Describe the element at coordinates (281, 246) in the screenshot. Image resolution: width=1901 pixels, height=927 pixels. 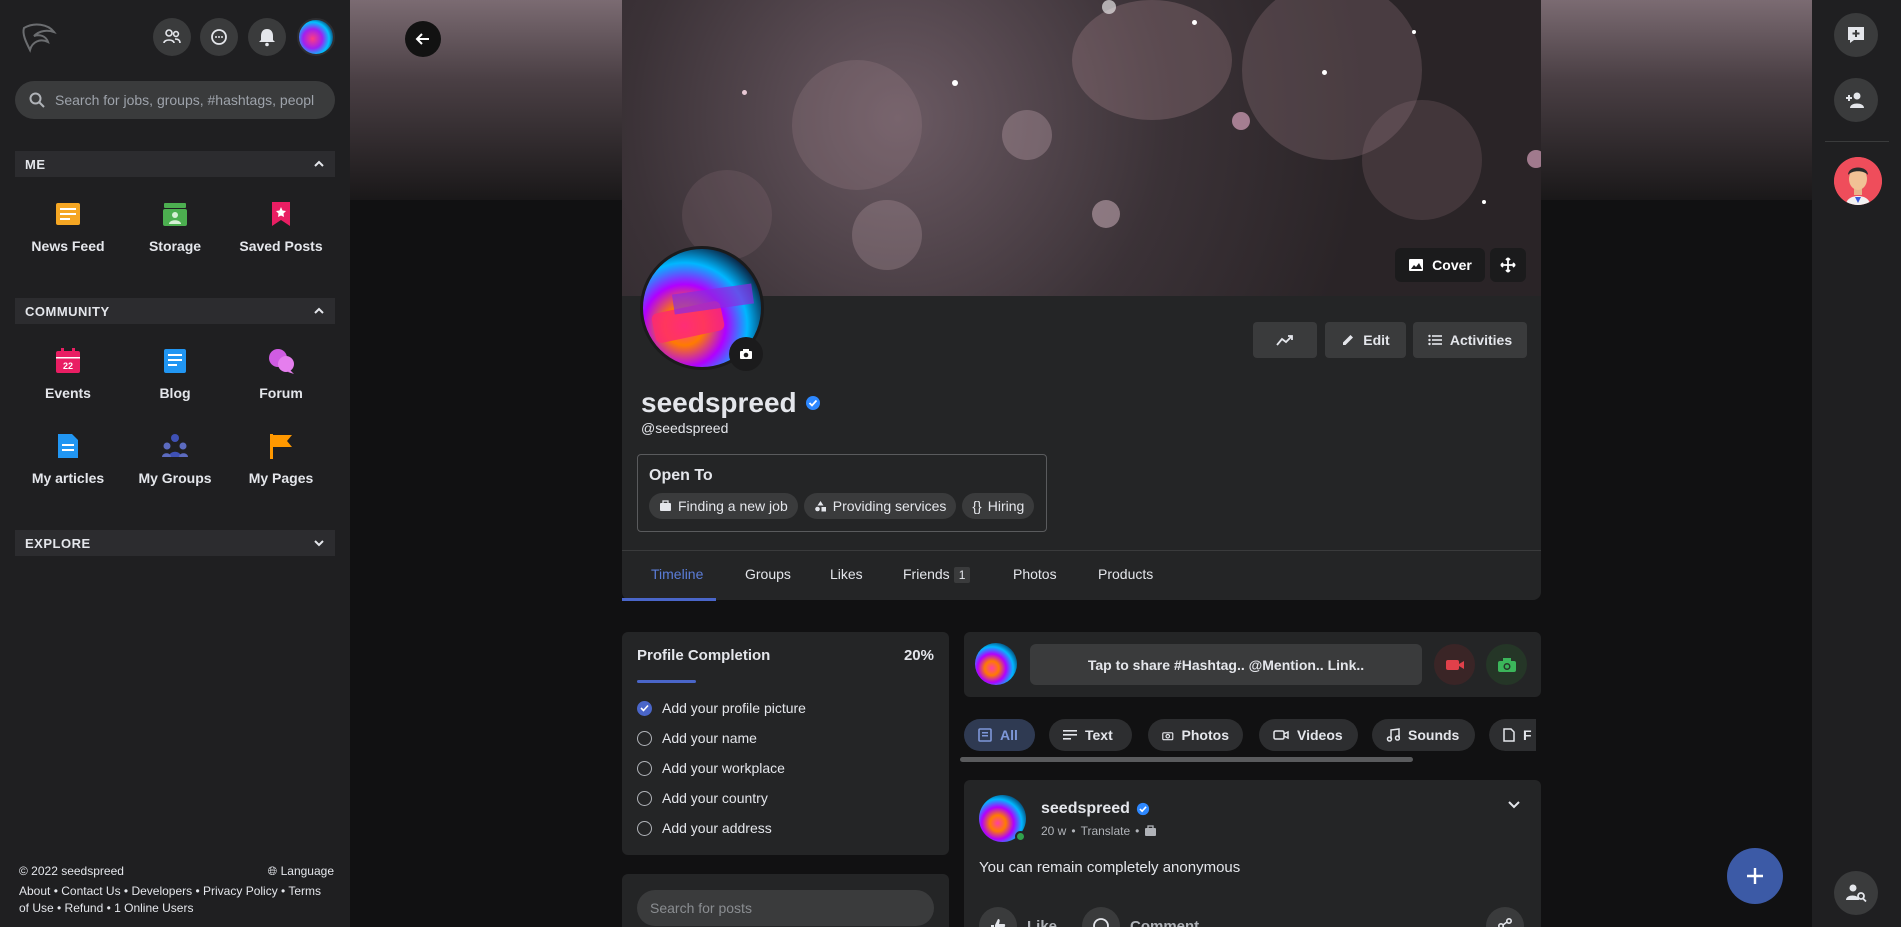
I see `sidebar-item-label: Saved Posts` at that location.